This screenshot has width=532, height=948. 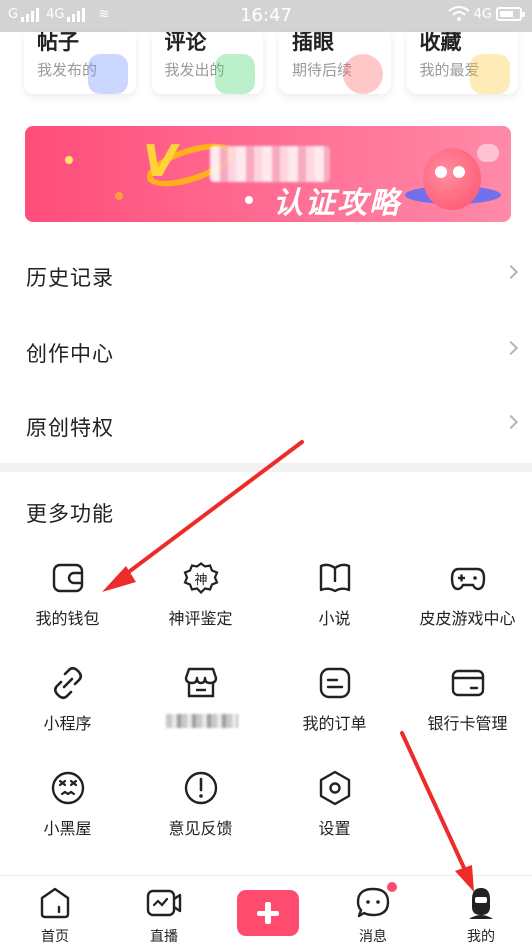 I want to click on nav-live: 直播, so click(x=164, y=912).